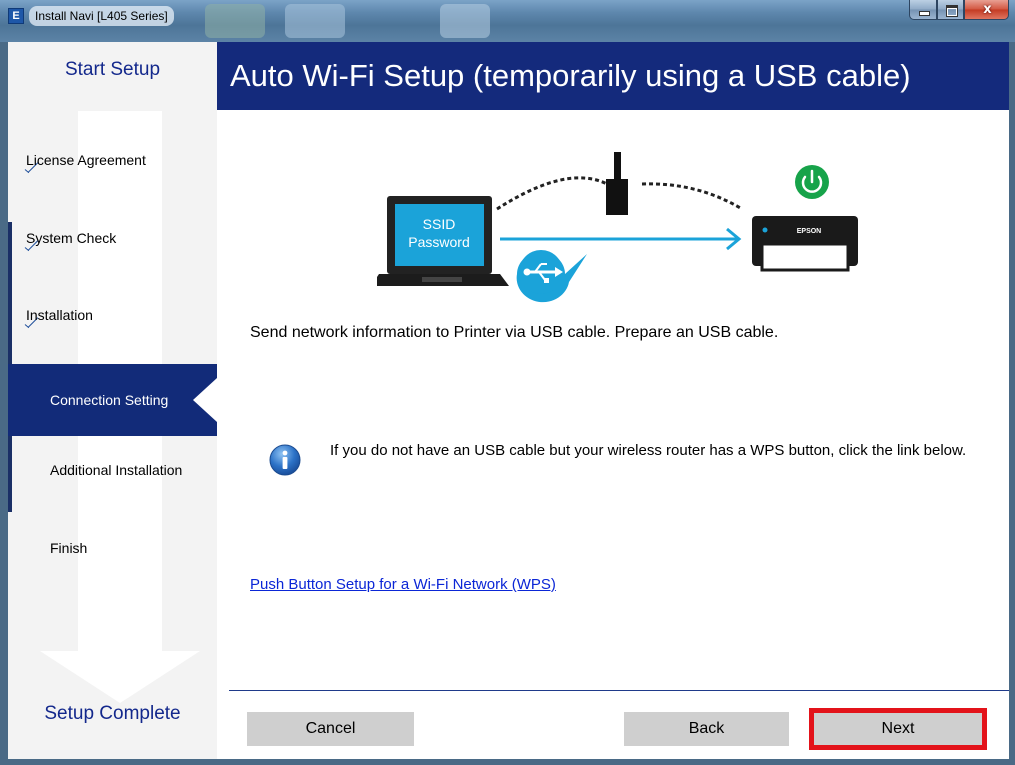 The width and height of the screenshot is (1015, 765). I want to click on laptop-ssid-text: SSID, so click(439, 224).